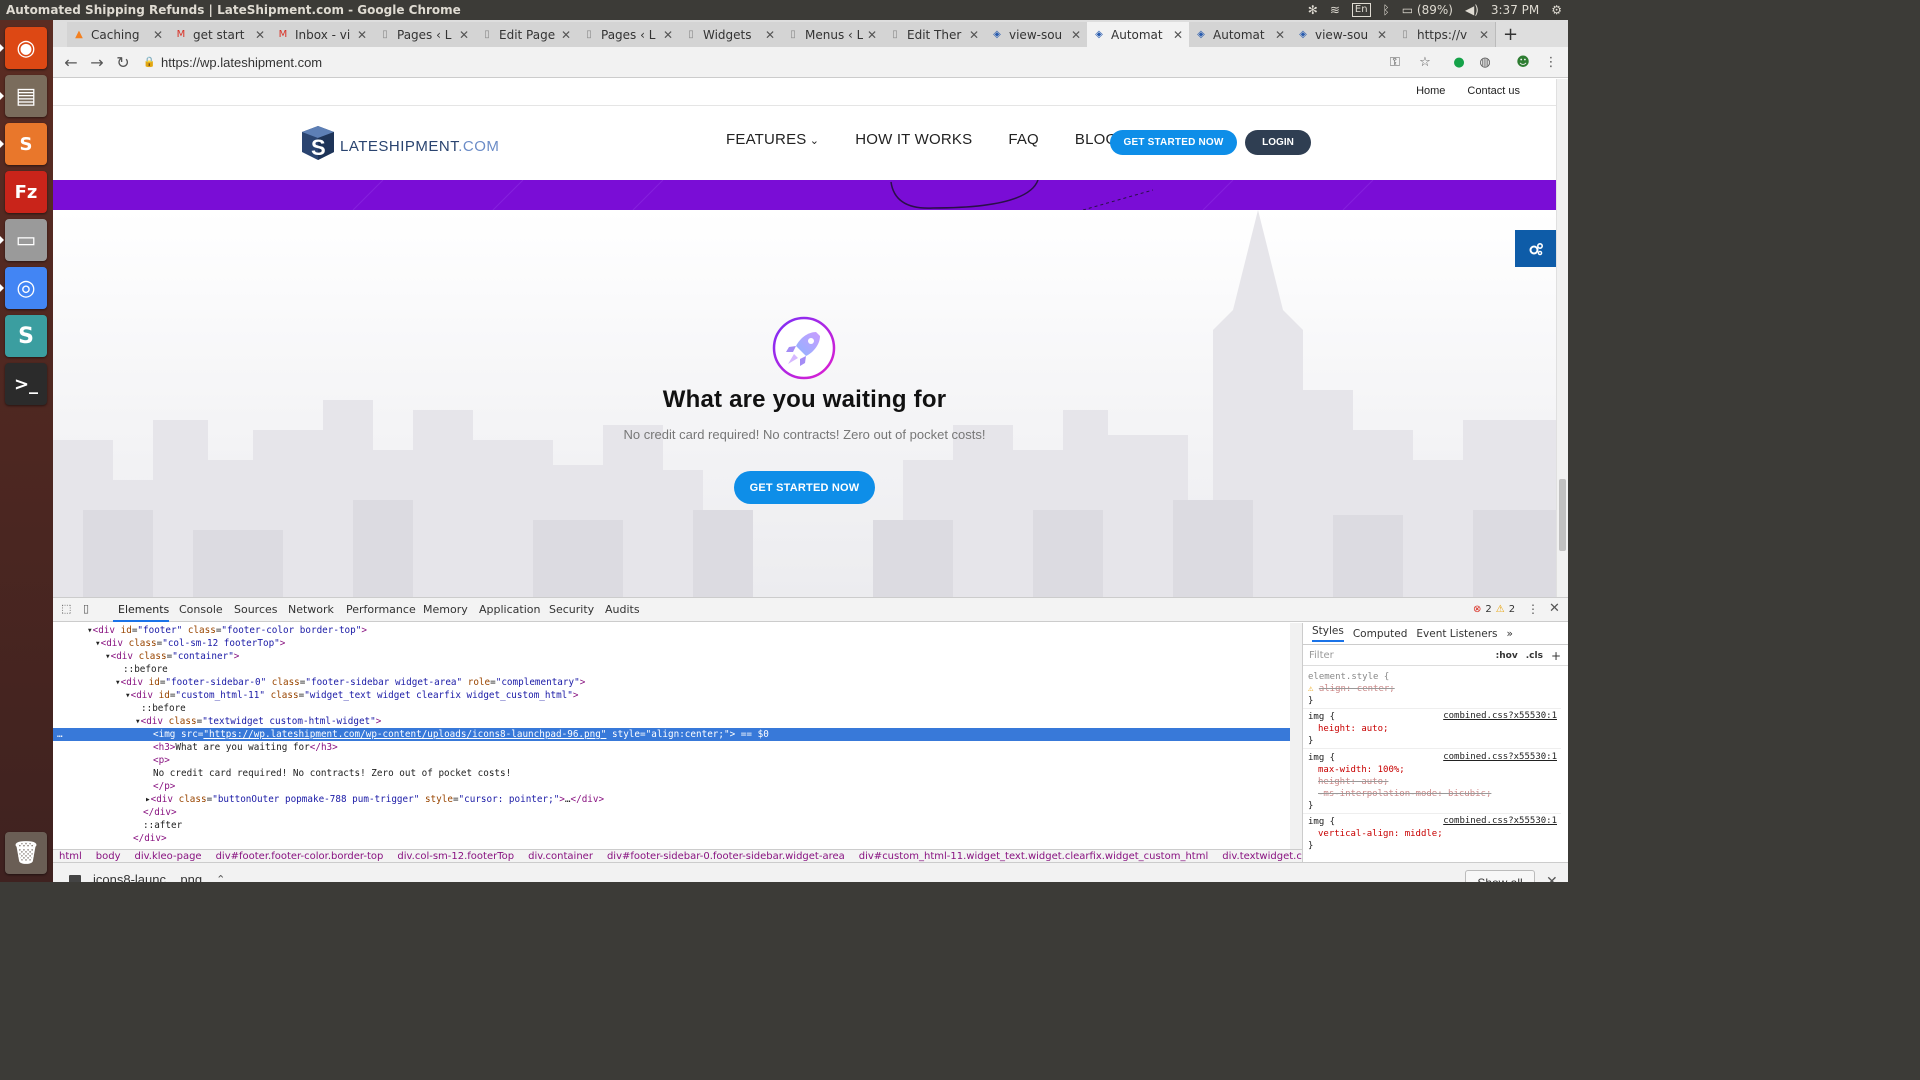 This screenshot has width=1920, height=1080. What do you see at coordinates (788, 62) in the screenshot?
I see `address-bar: 🔒 https://wp.lateshipment.com` at bounding box center [788, 62].